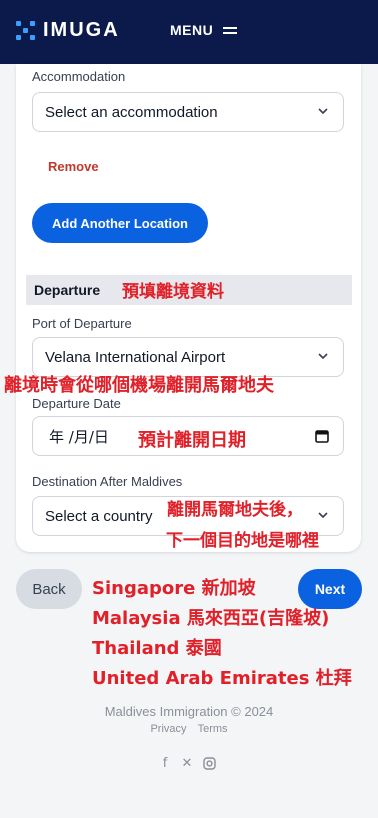 The width and height of the screenshot is (378, 818). What do you see at coordinates (173, 292) in the screenshot?
I see `departure-annotation: 預填離境資料` at bounding box center [173, 292].